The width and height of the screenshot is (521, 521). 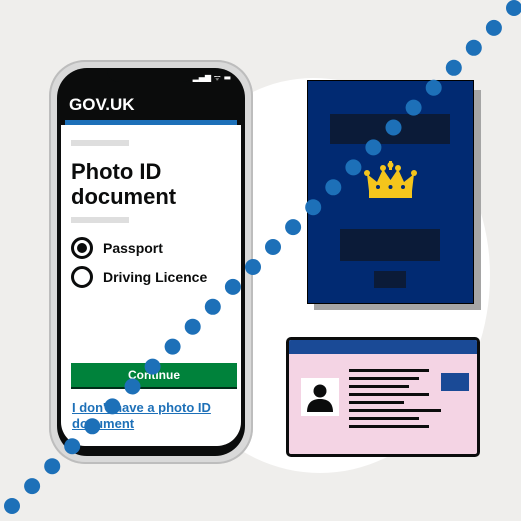 I want to click on radio-label: Driving Licence, so click(x=155, y=277).